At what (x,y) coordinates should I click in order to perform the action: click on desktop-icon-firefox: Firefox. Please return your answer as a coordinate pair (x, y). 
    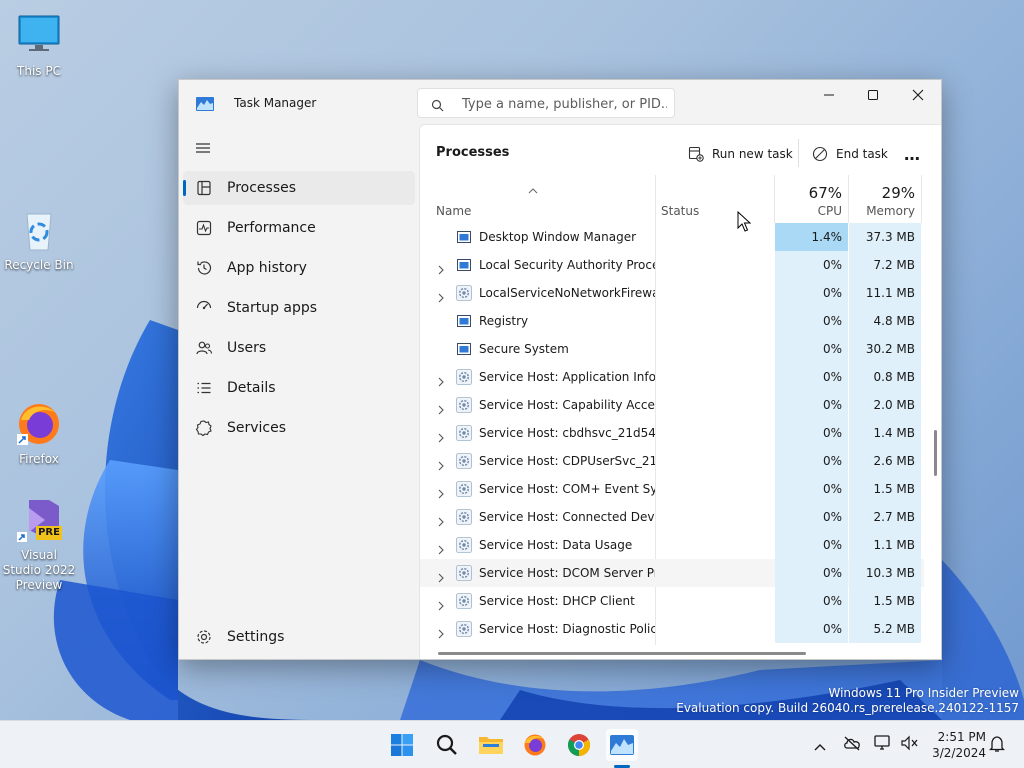
    Looking at the image, I should click on (39, 433).